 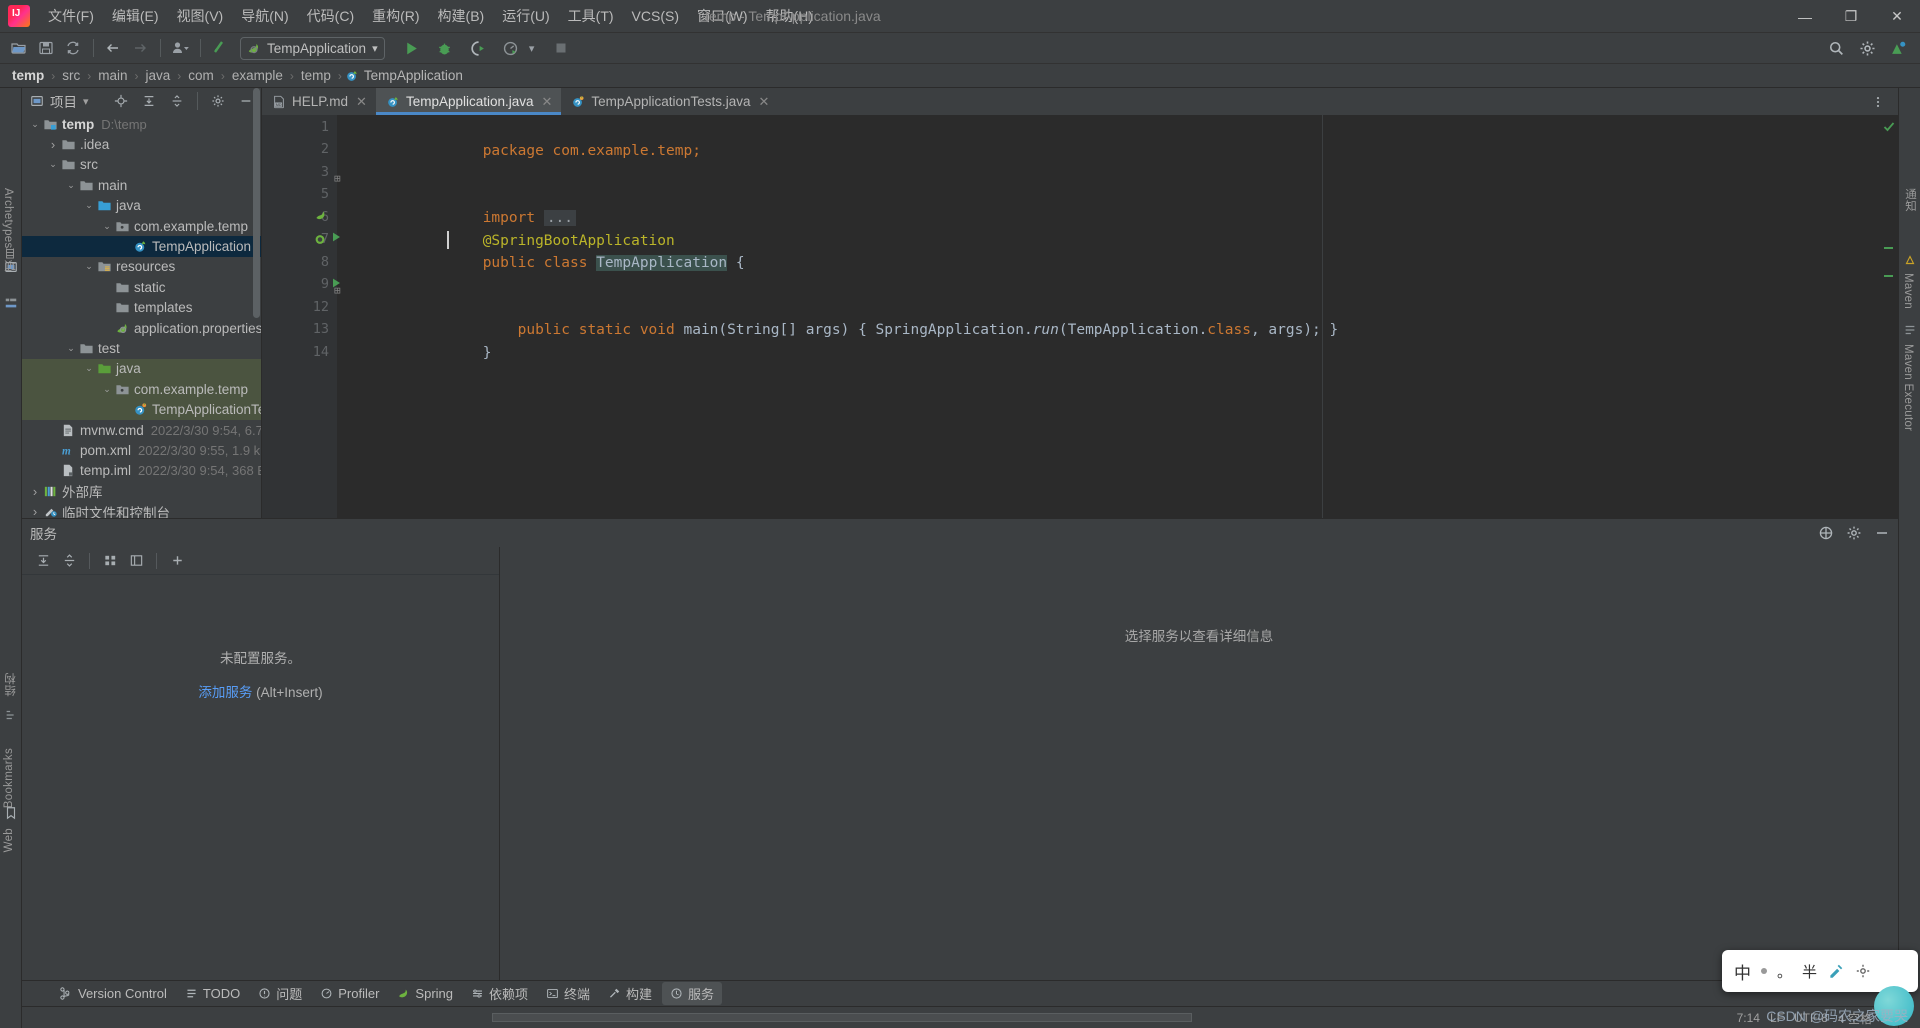 I want to click on spring-bean-gutter-icon, so click(x=320, y=215).